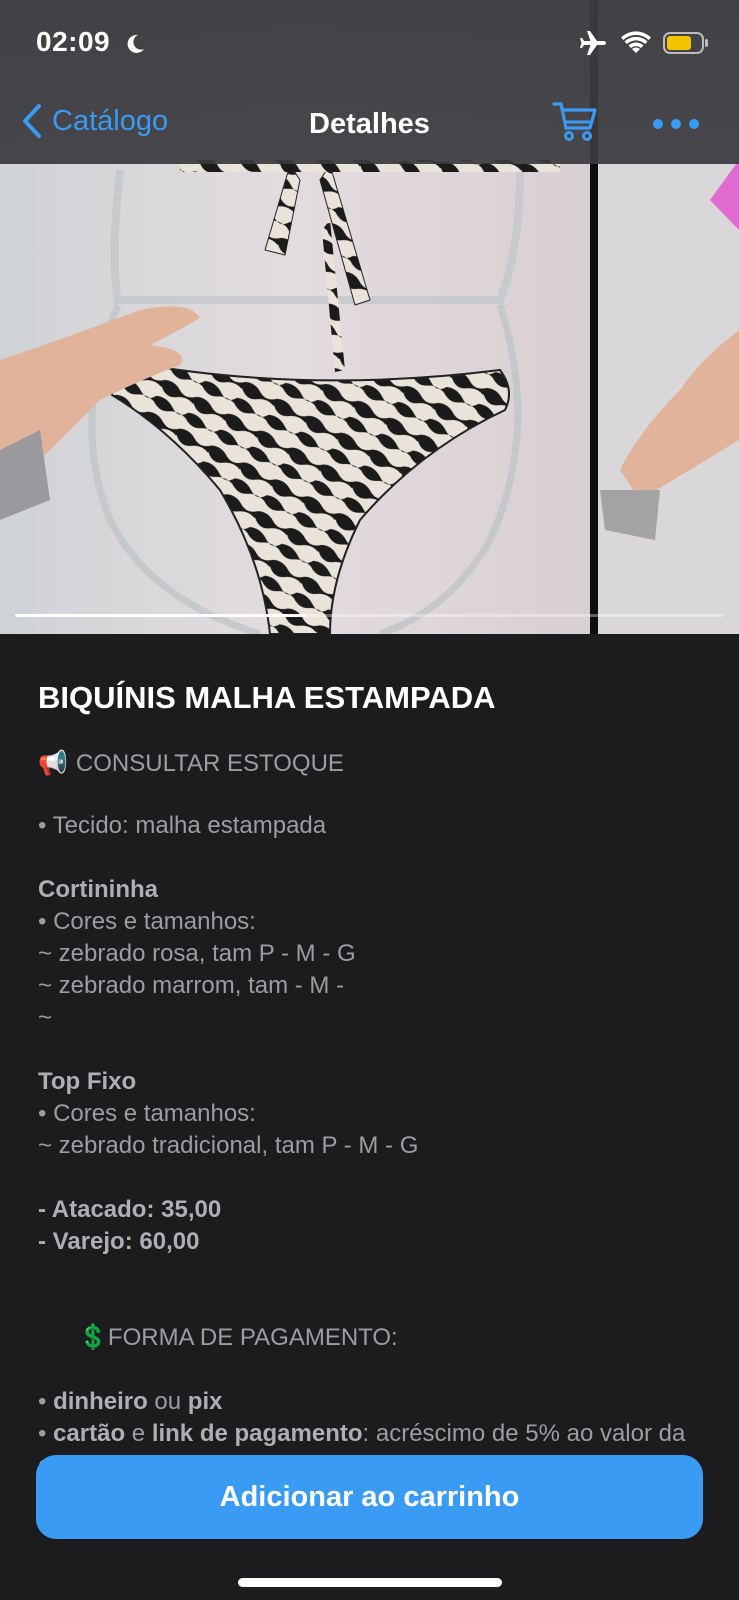  Describe the element at coordinates (89, 1433) in the screenshot. I see `payment-card: cartão` at that location.